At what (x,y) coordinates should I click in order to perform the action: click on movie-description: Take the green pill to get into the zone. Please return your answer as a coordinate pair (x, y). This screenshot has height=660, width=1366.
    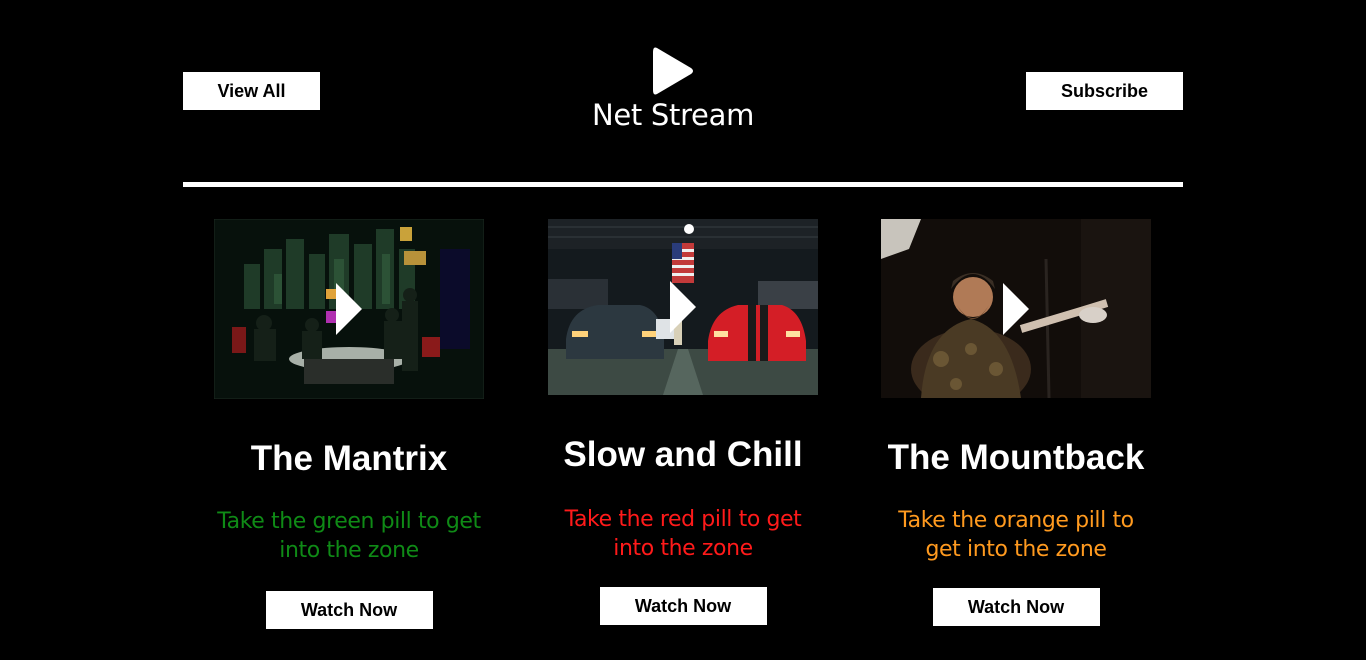
    Looking at the image, I should click on (349, 536).